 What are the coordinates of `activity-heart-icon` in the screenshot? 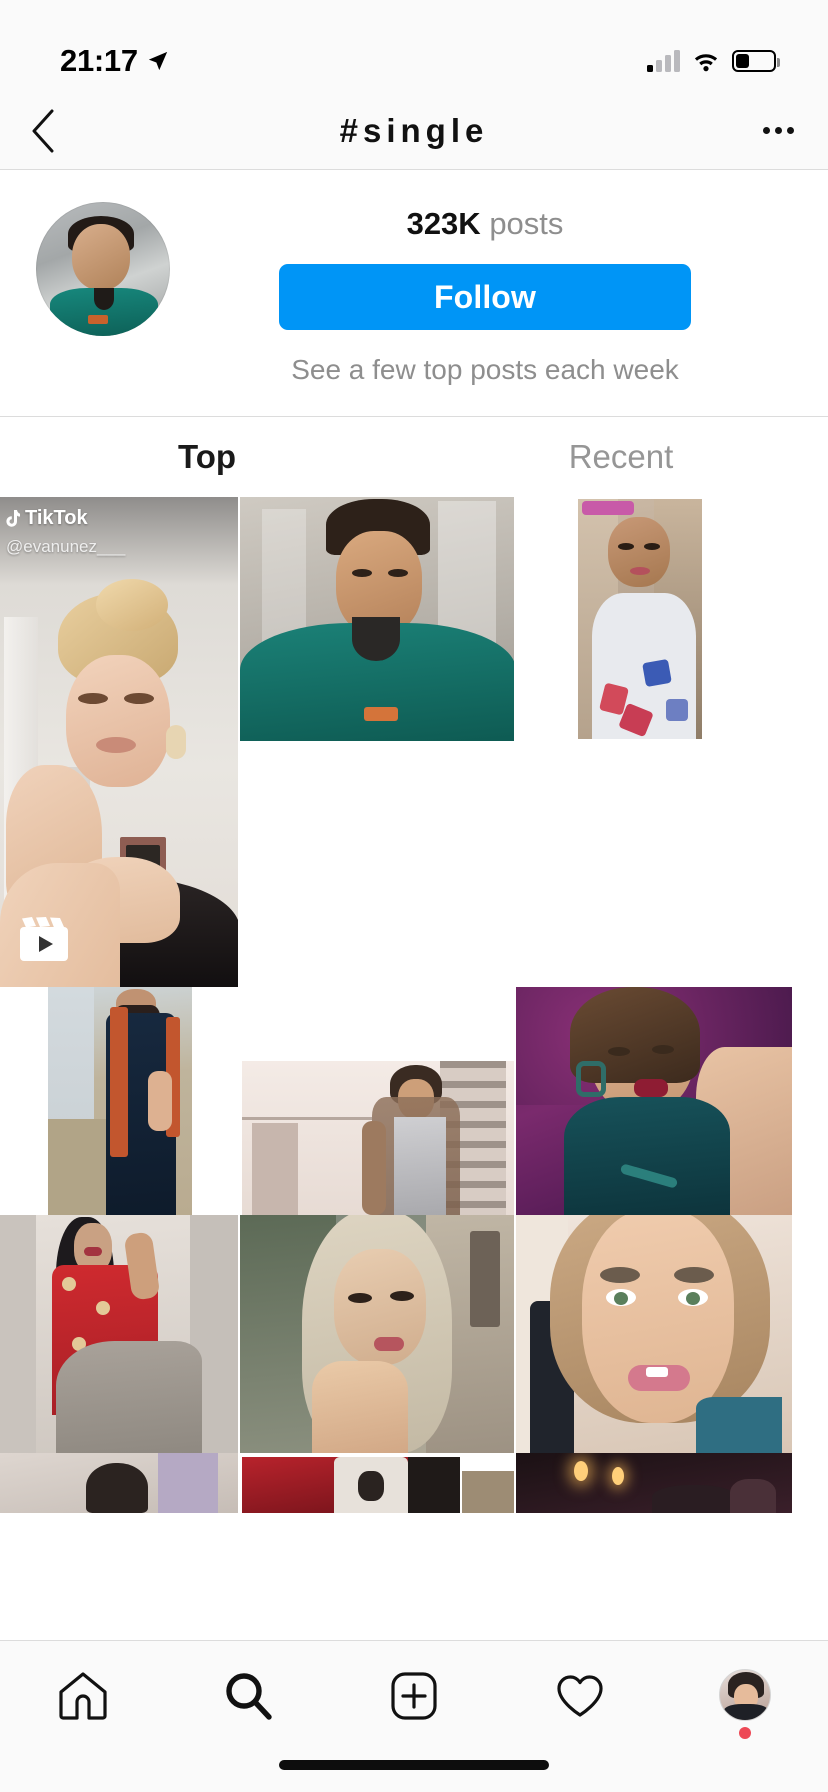 It's located at (579, 1696).